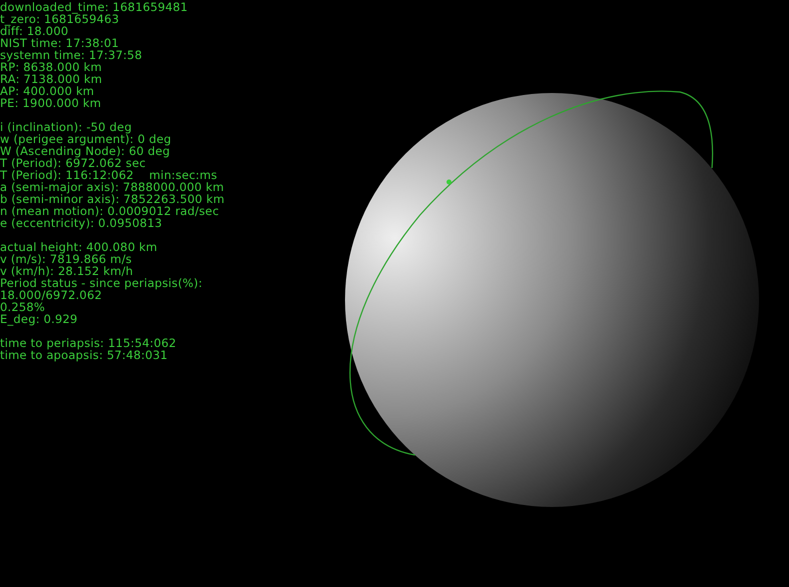 Image resolution: width=789 pixels, height=587 pixels. Describe the element at coordinates (60, 19) in the screenshot. I see `telemetry-text: t_zero: 1681659463` at that location.